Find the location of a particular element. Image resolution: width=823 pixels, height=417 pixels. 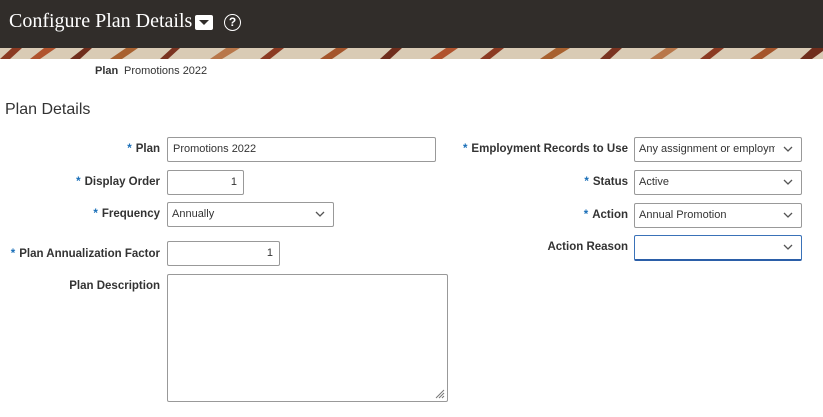

display-order-input: 1 is located at coordinates (205, 182).